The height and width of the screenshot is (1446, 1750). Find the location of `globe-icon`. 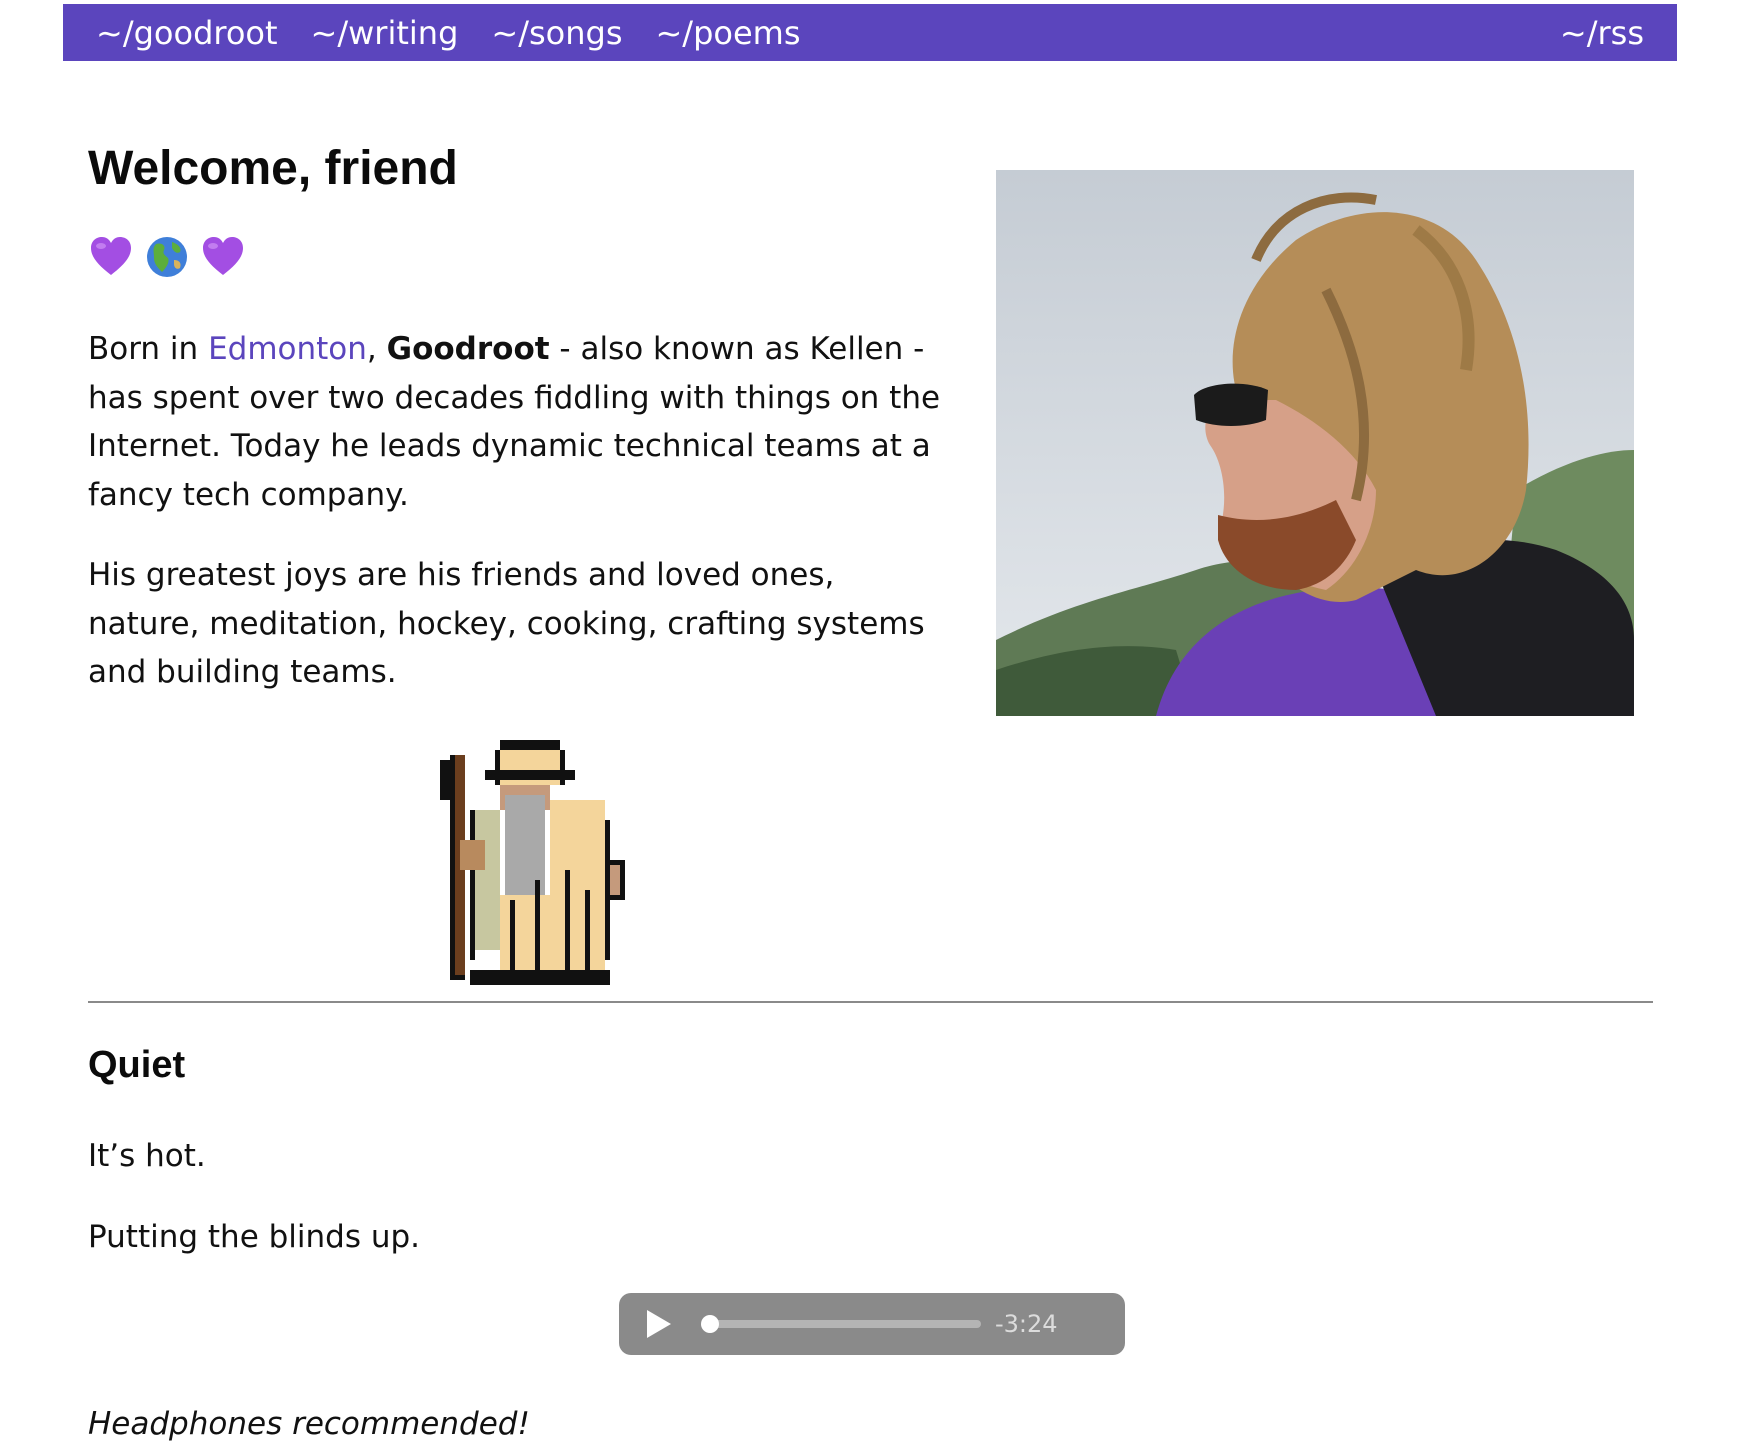

globe-icon is located at coordinates (167, 257).